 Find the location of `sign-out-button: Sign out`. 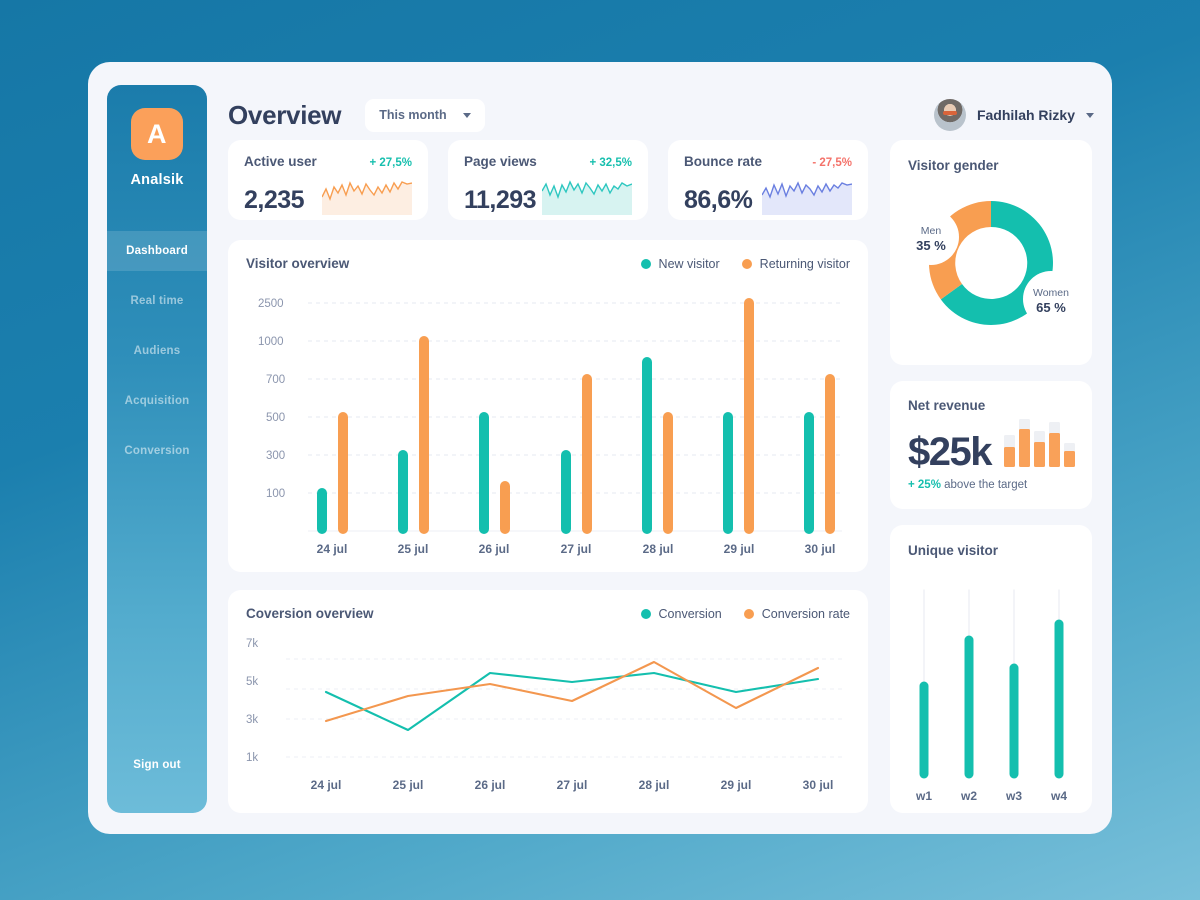

sign-out-button: Sign out is located at coordinates (157, 765).